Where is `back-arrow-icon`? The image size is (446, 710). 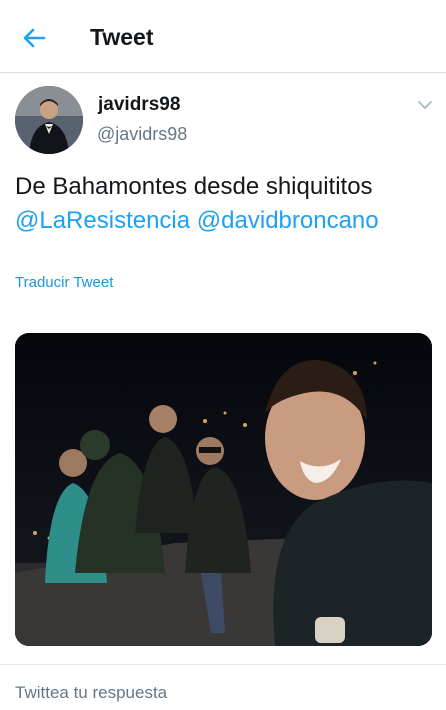 back-arrow-icon is located at coordinates (34, 38).